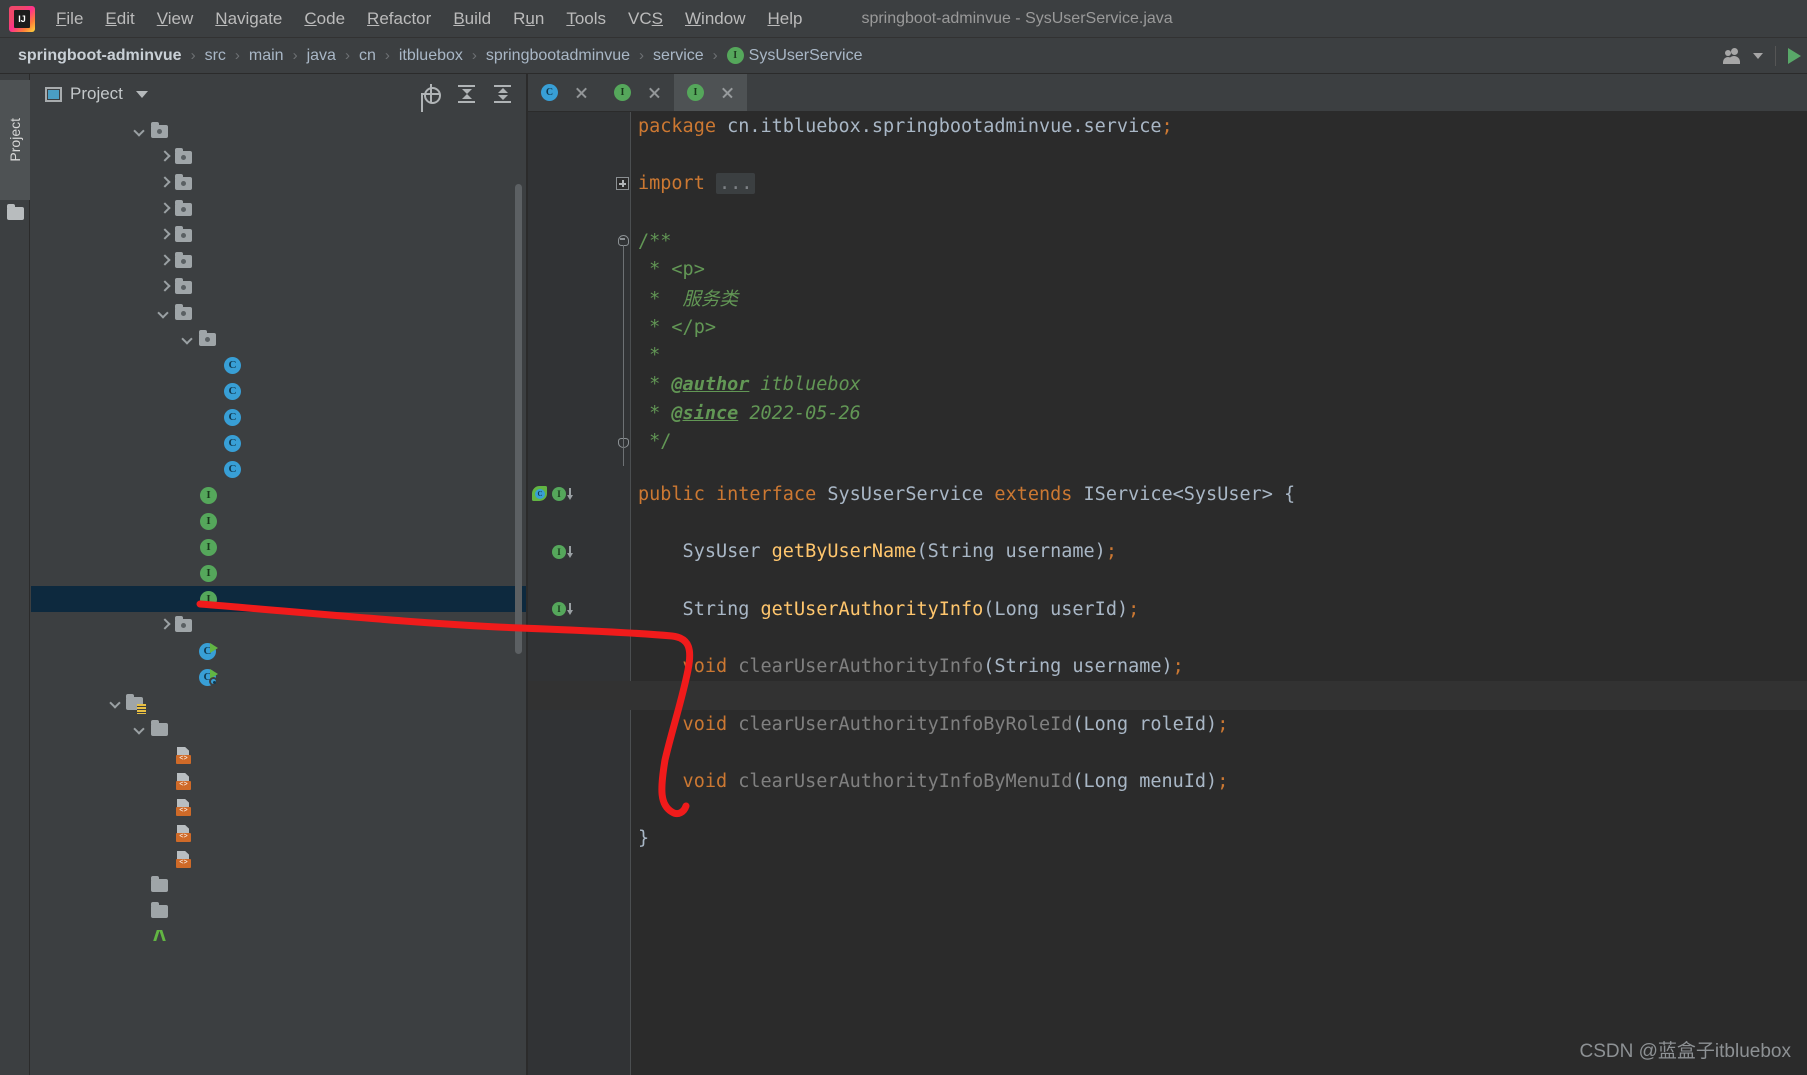 The height and width of the screenshot is (1075, 1807). What do you see at coordinates (558, 56) in the screenshot?
I see `breadcrumb-item-springbootadminvue: springbootadminvue` at bounding box center [558, 56].